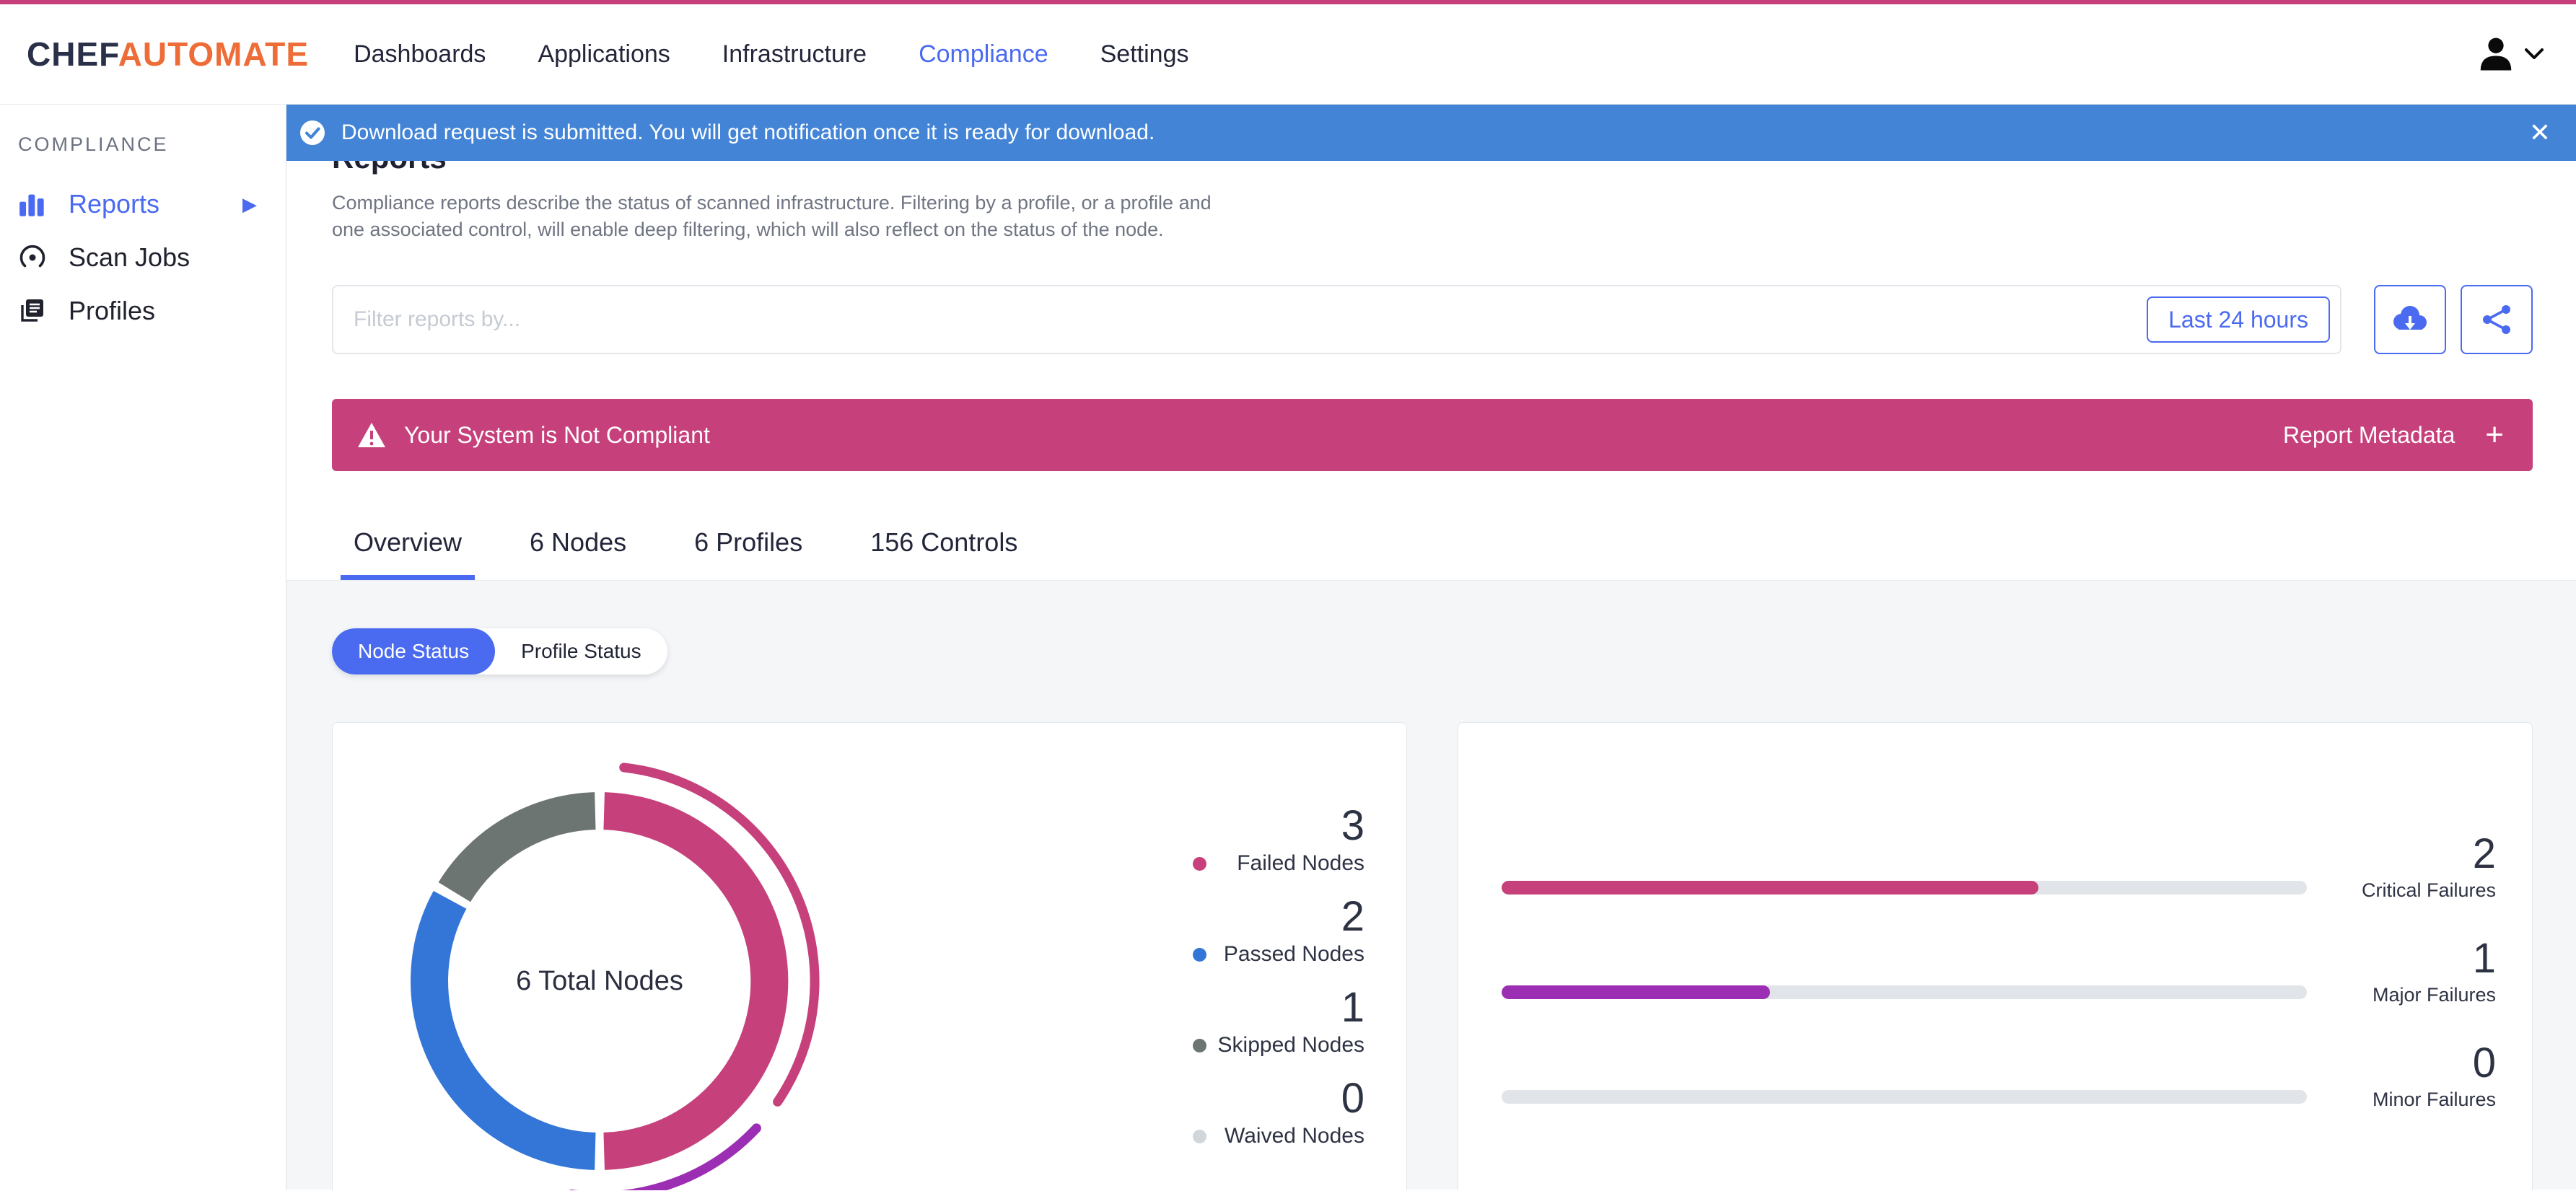 The width and height of the screenshot is (2576, 1191). I want to click on share-icon, so click(2496, 319).